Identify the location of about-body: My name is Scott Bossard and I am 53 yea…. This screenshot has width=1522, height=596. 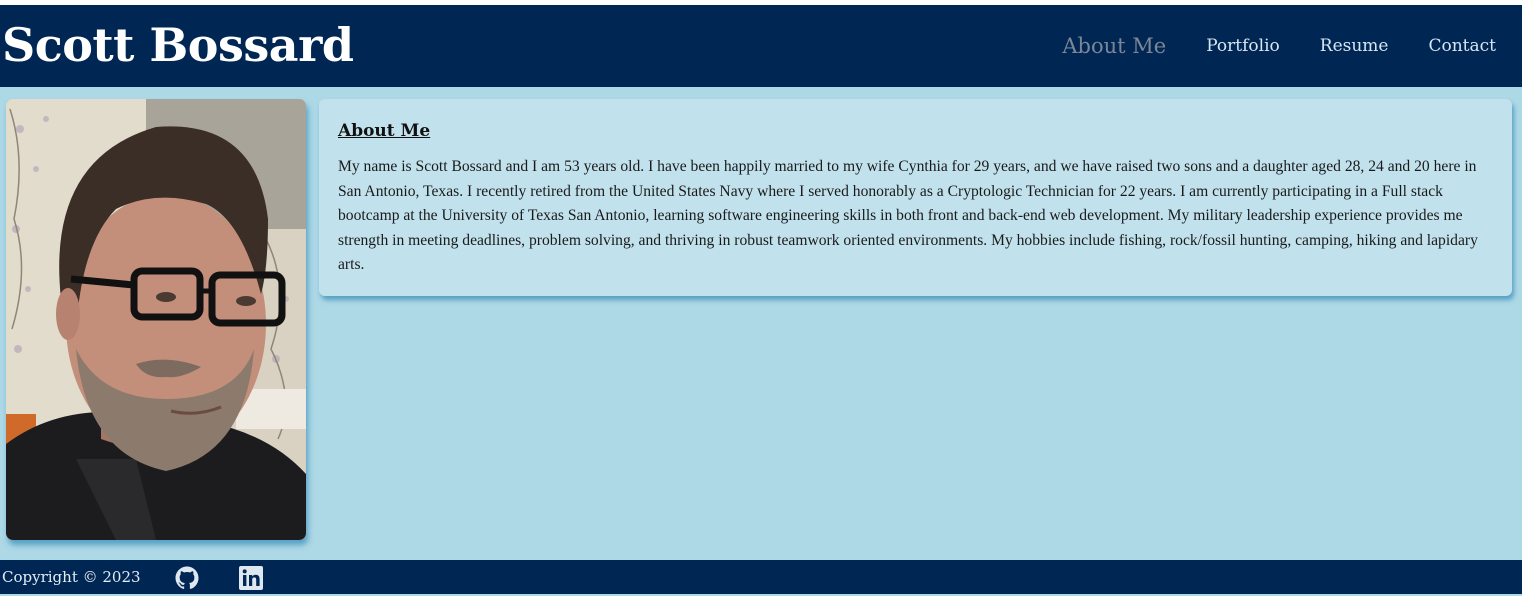
(908, 215).